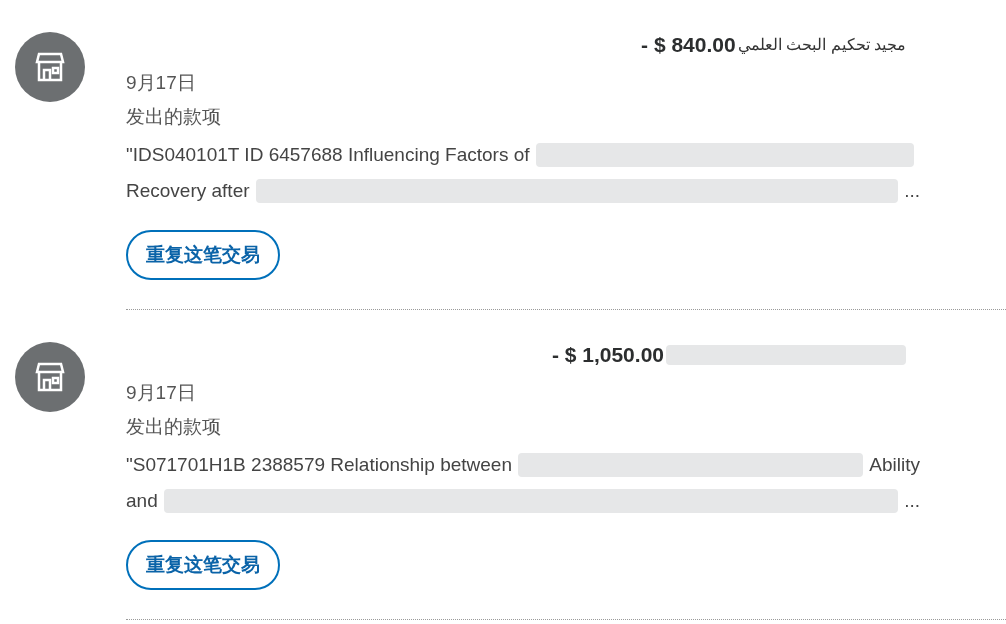 The height and width of the screenshot is (624, 1006). Describe the element at coordinates (821, 45) in the screenshot. I see `merchant-name: مجيد تحكيم البحث العلمي` at that location.